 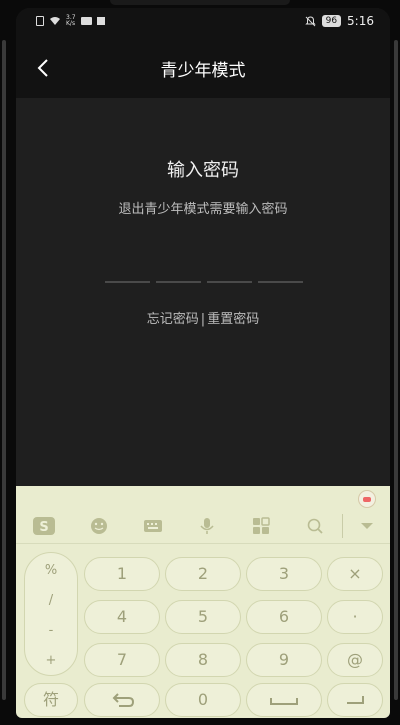 I want to click on svg-text: S, so click(x=43, y=527).